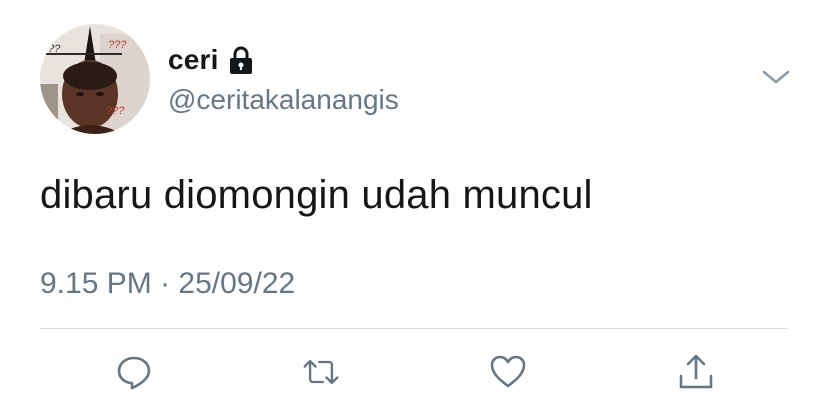  I want to click on reply-icon, so click(134, 373).